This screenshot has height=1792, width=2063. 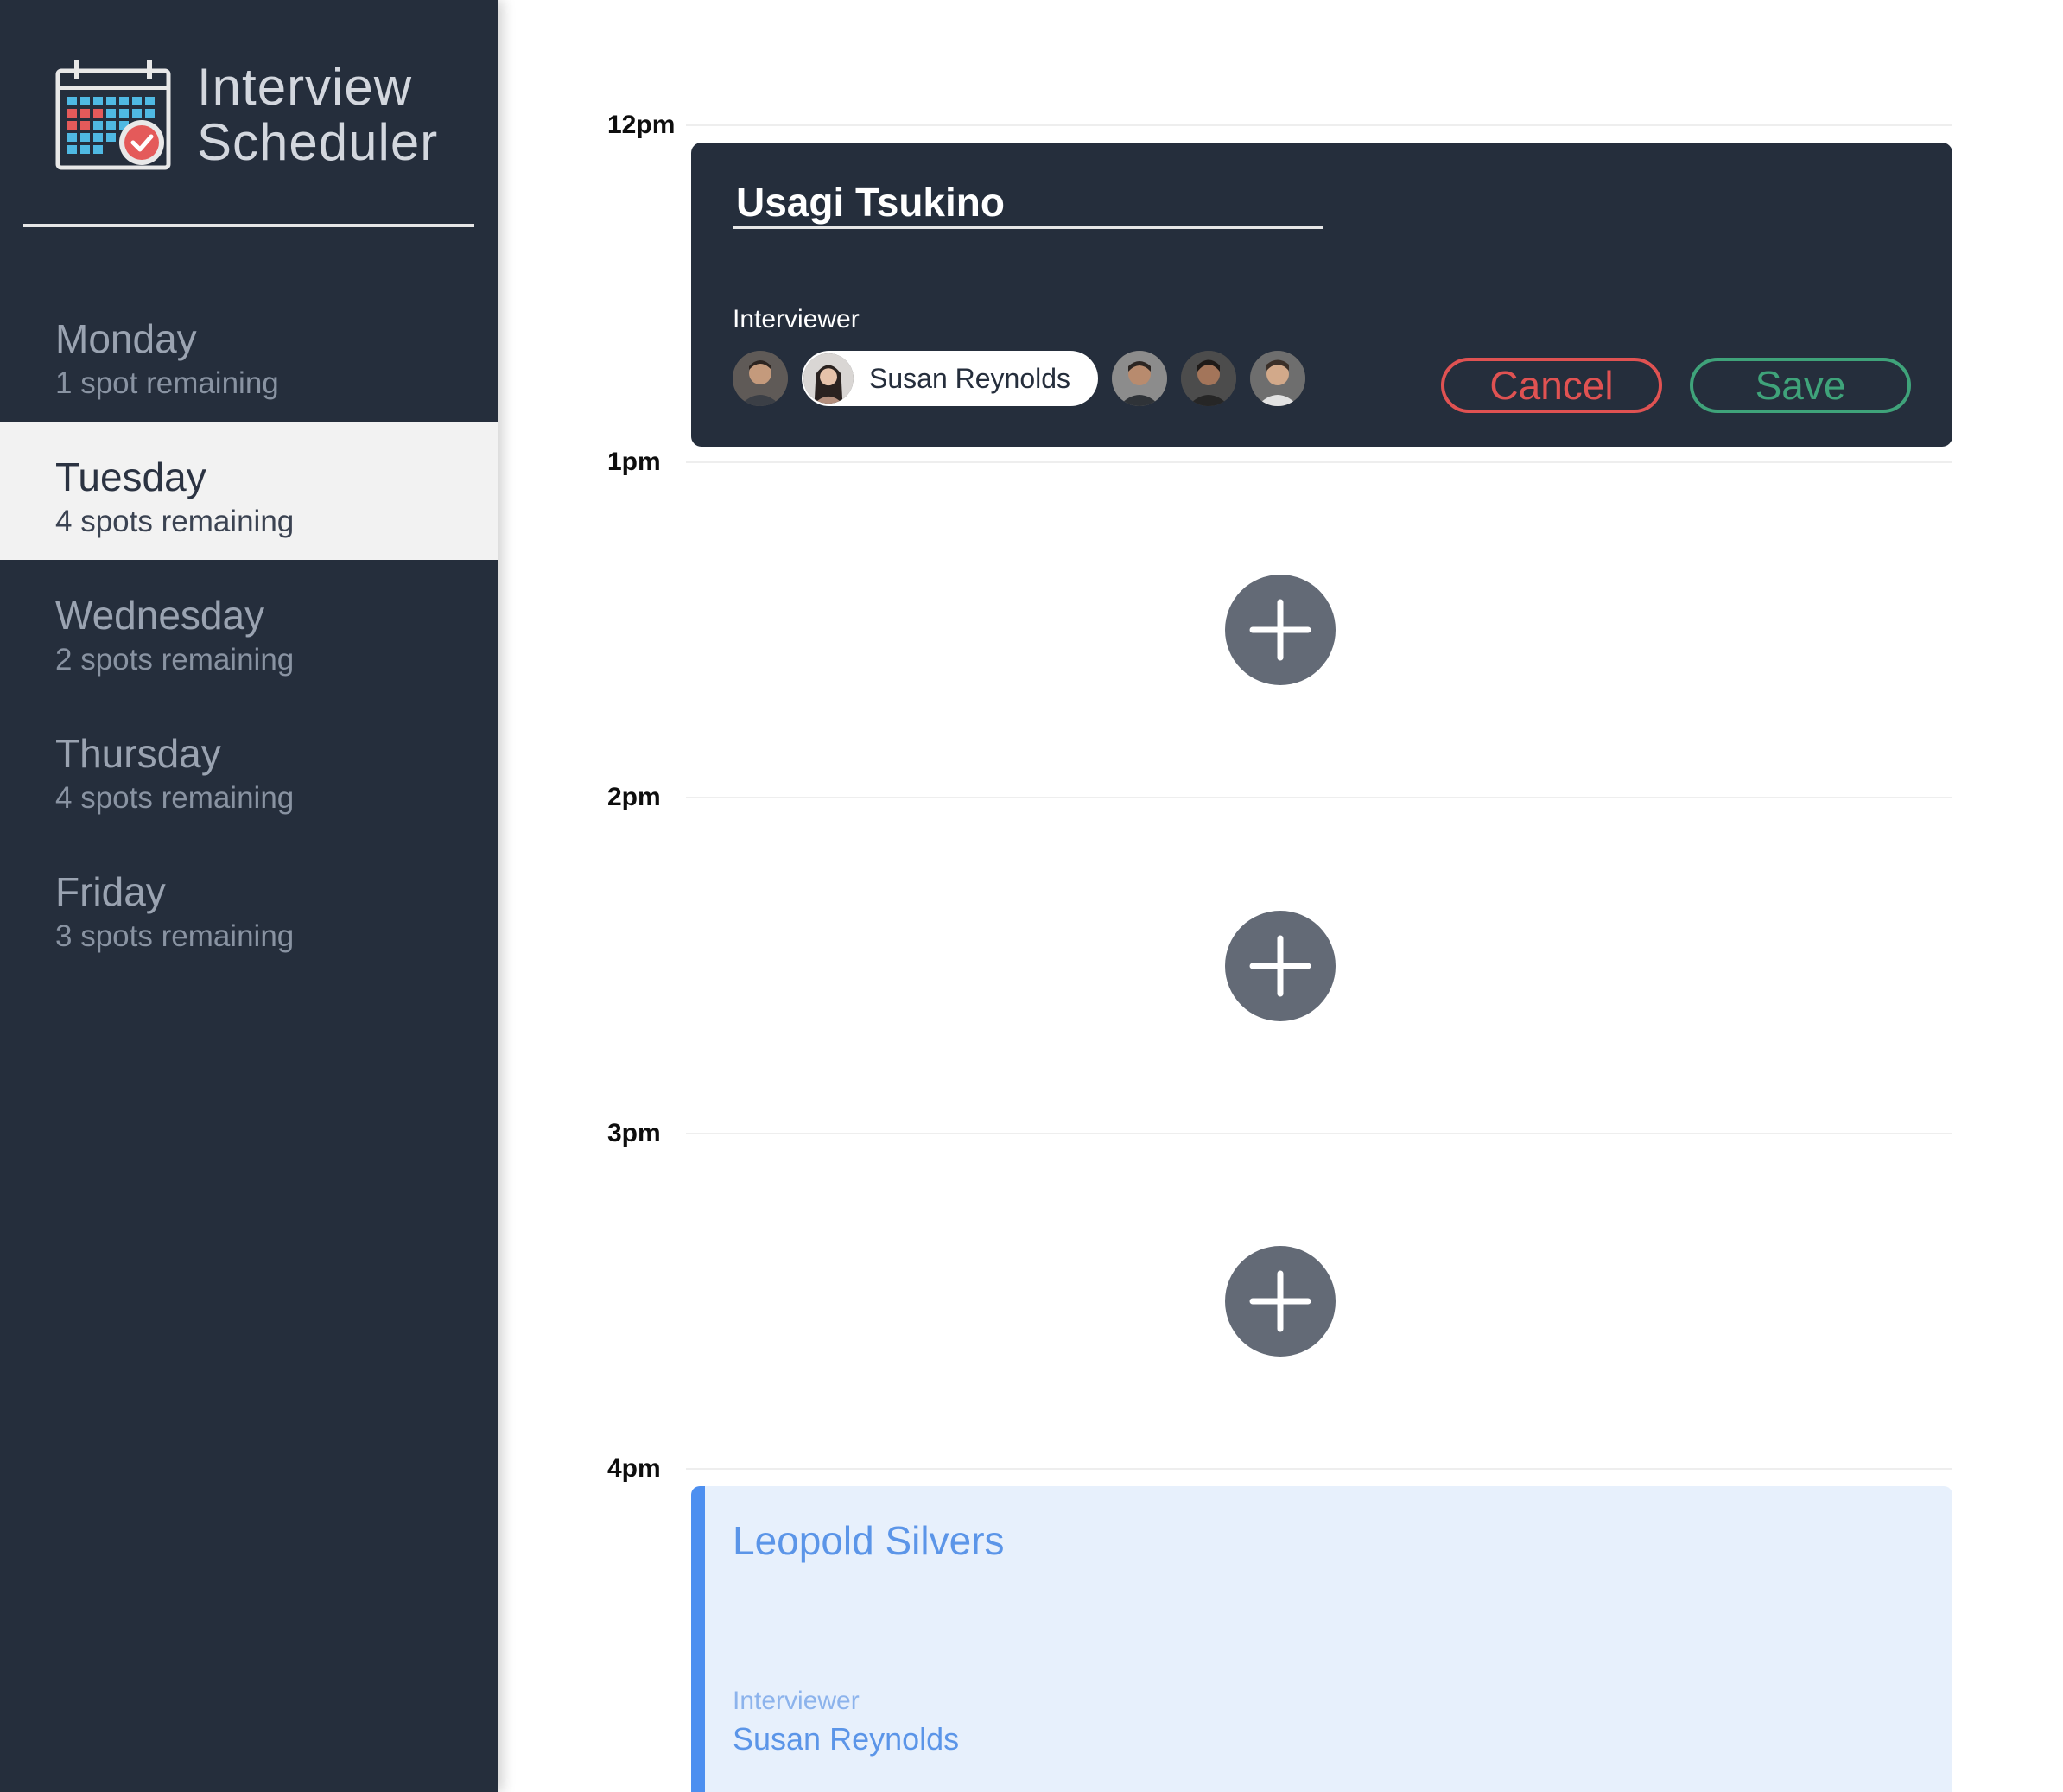 I want to click on interviewer-list: Susan Reynolds, so click(x=1026, y=378).